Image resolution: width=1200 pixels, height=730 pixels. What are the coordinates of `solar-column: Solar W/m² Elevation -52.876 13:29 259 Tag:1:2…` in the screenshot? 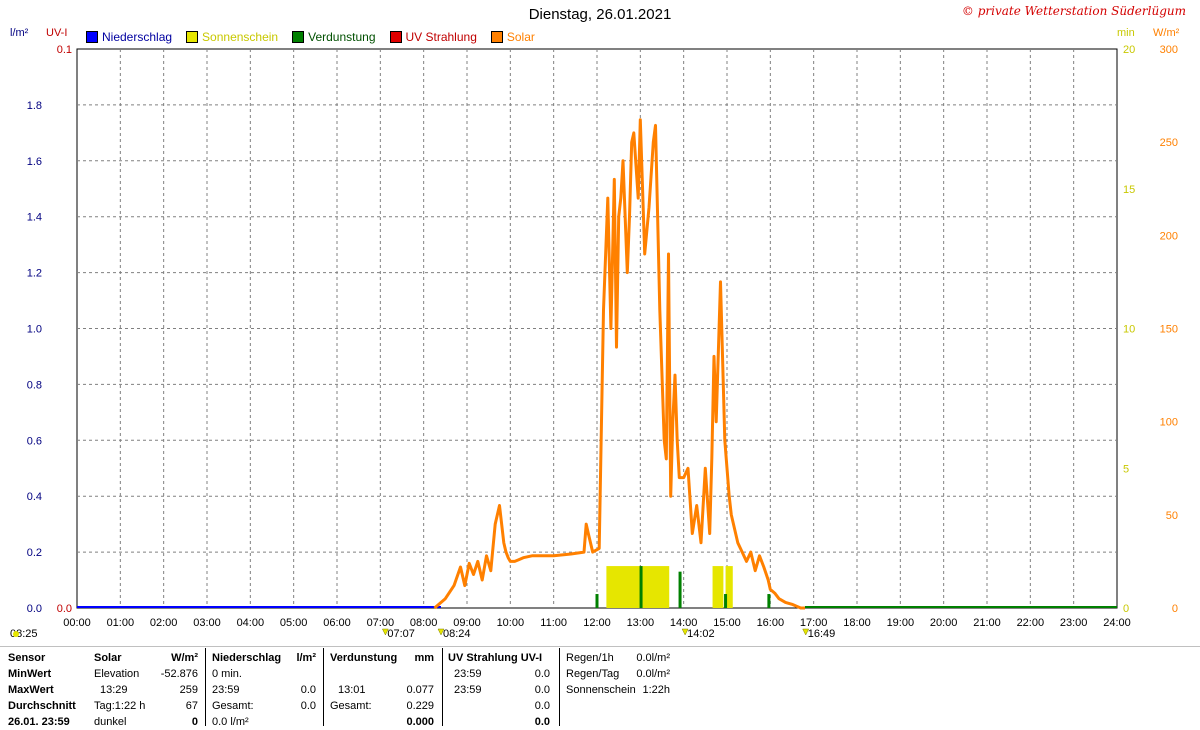 It's located at (148, 690).